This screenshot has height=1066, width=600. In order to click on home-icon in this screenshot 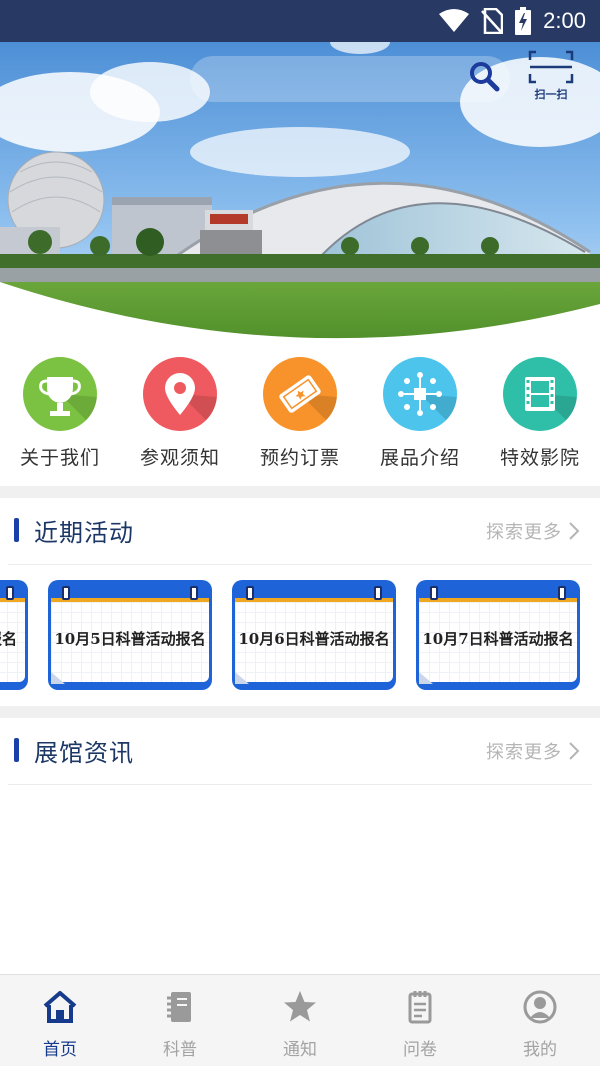, I will do `click(60, 1007)`.